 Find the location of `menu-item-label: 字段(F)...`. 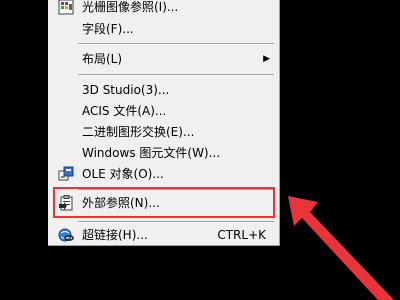

menu-item-label: 字段(F)... is located at coordinates (108, 29).